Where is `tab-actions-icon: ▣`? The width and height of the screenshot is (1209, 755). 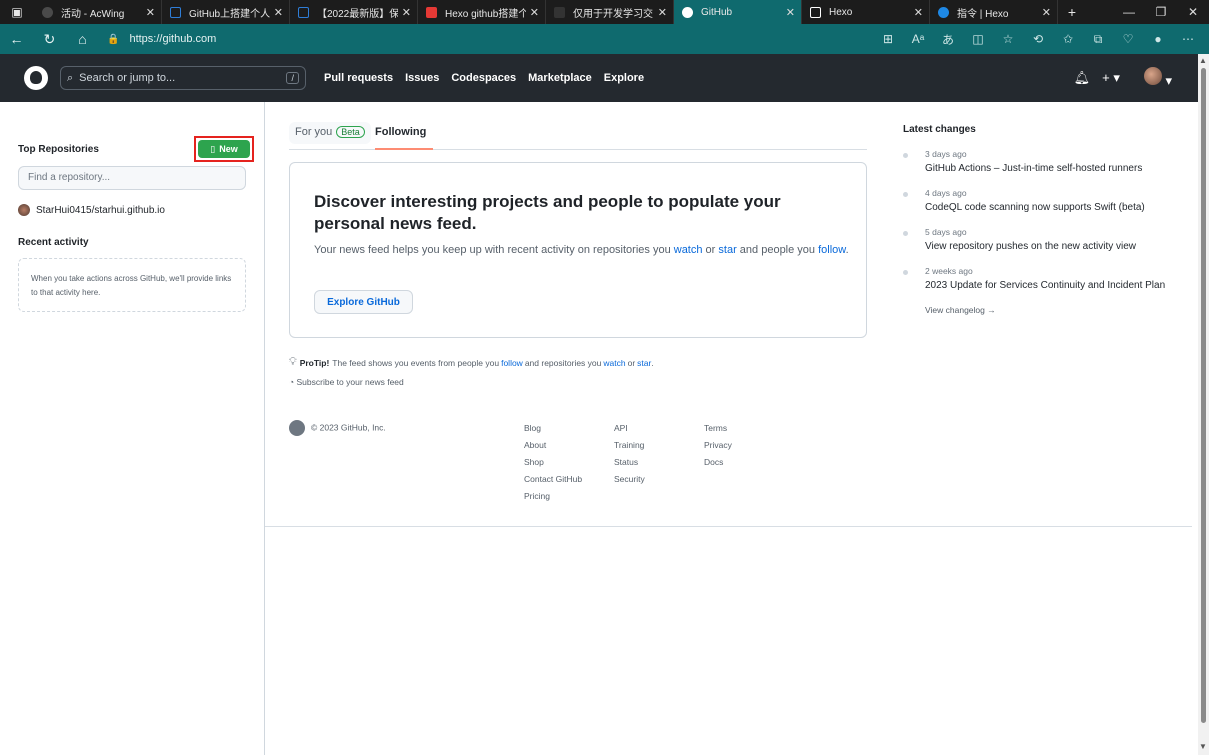 tab-actions-icon: ▣ is located at coordinates (17, 12).